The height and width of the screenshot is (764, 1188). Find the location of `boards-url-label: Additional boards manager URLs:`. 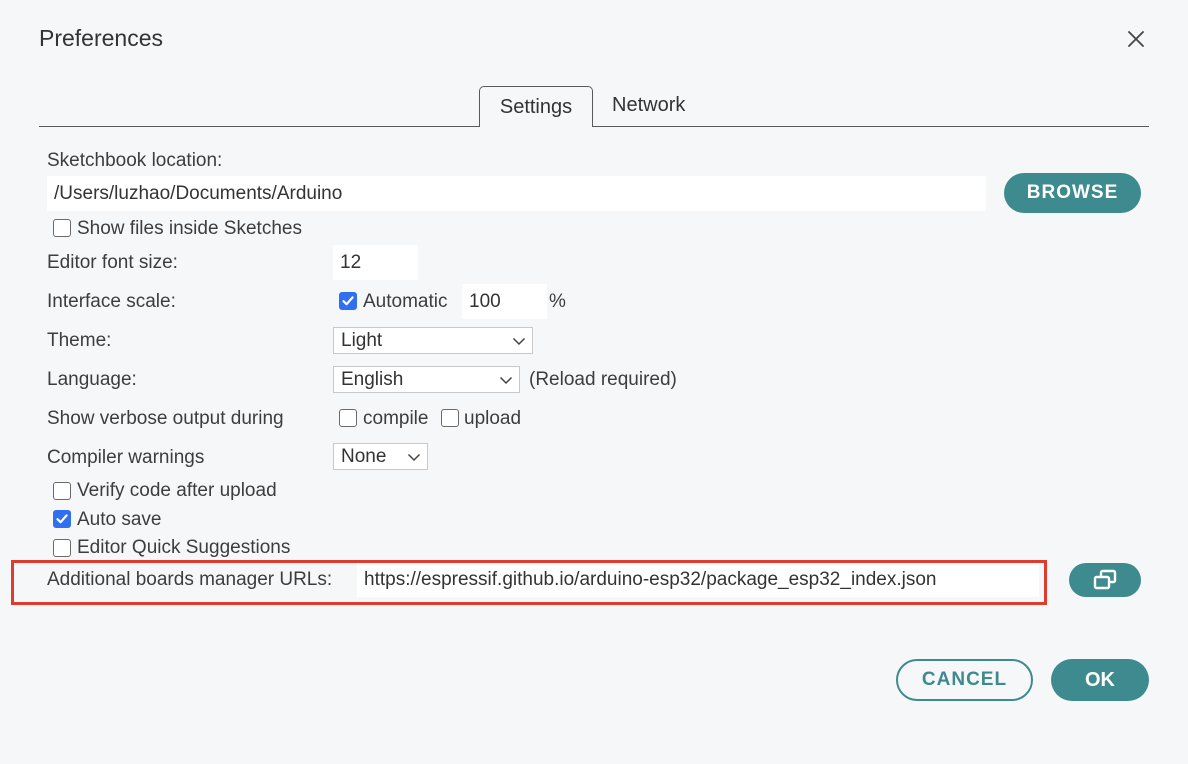

boards-url-label: Additional boards manager URLs: is located at coordinates (190, 579).